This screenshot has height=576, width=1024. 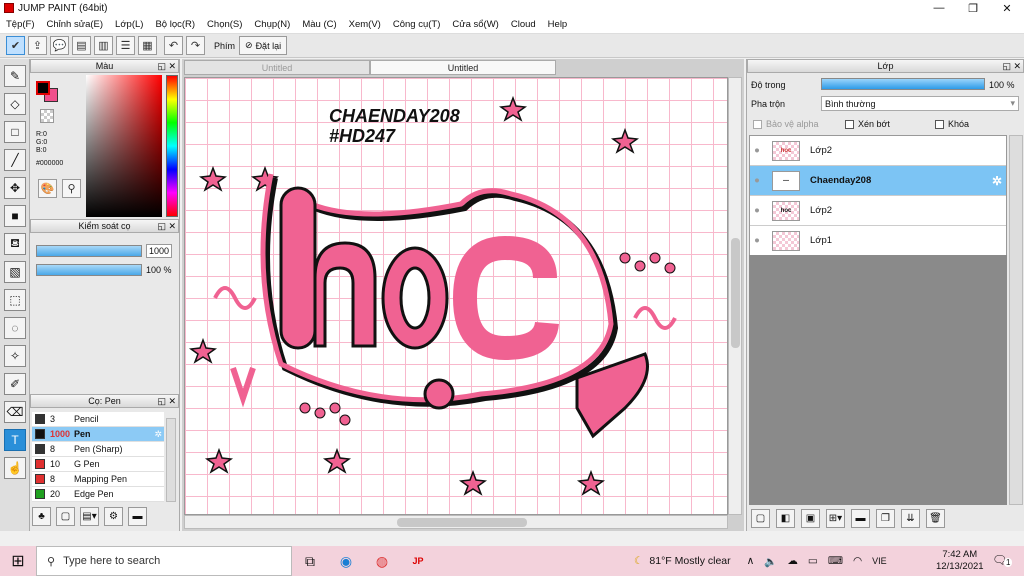 I want to click on text-tool-icon: T, so click(x=15, y=440).